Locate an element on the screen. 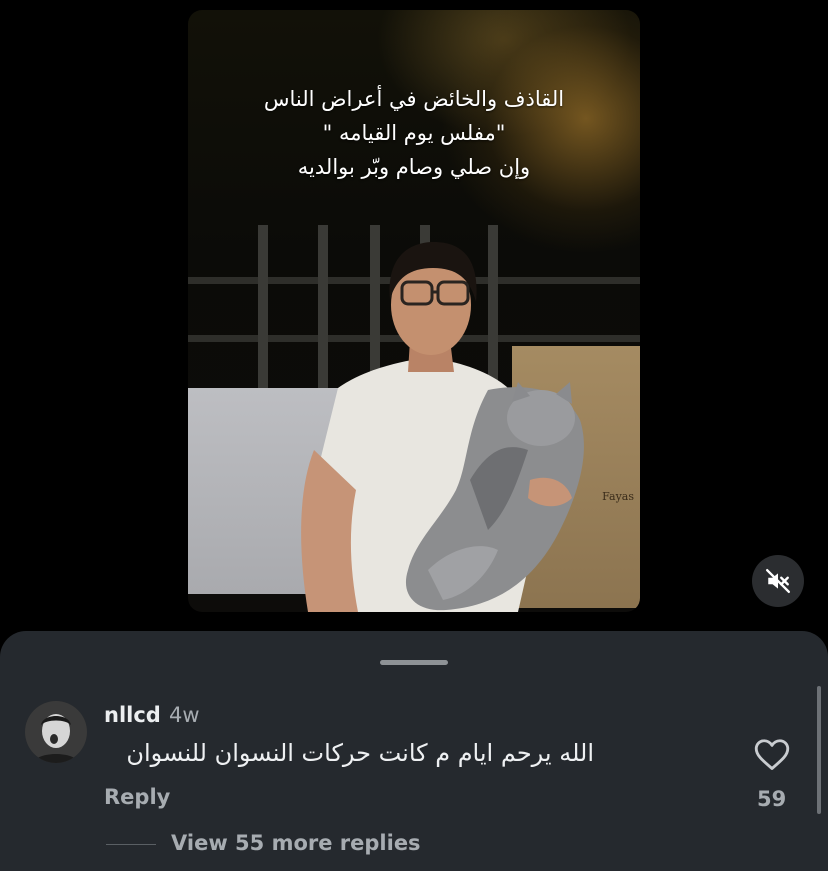  like-count: 59 is located at coordinates (772, 799).